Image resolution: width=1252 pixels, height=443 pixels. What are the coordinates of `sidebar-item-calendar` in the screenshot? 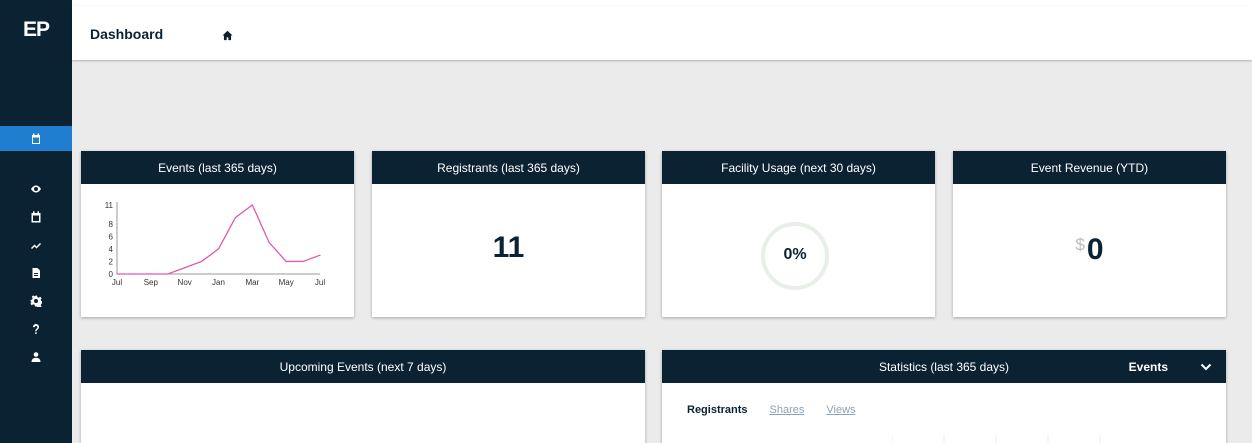 It's located at (36, 217).